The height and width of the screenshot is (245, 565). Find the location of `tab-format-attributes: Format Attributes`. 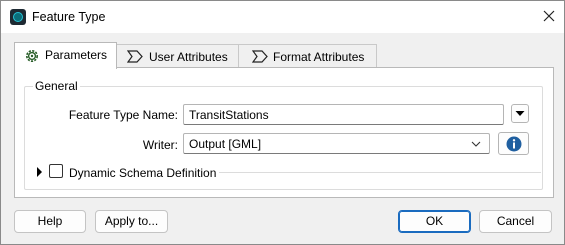

tab-format-attributes: Format Attributes is located at coordinates (307, 56).